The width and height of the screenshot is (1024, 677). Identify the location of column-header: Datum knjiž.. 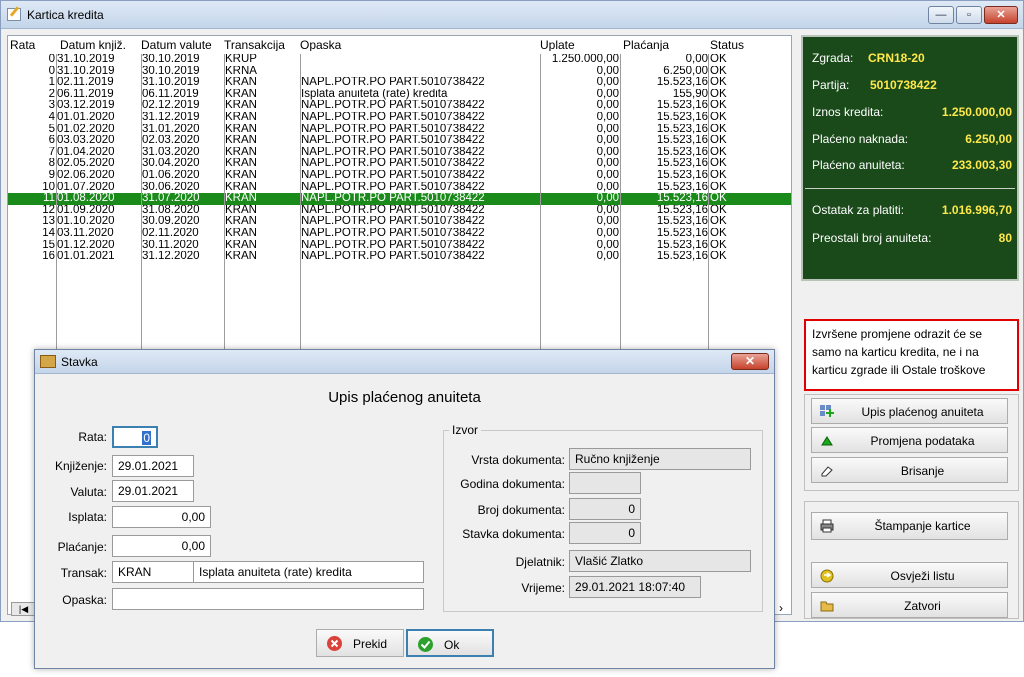
(99, 45).